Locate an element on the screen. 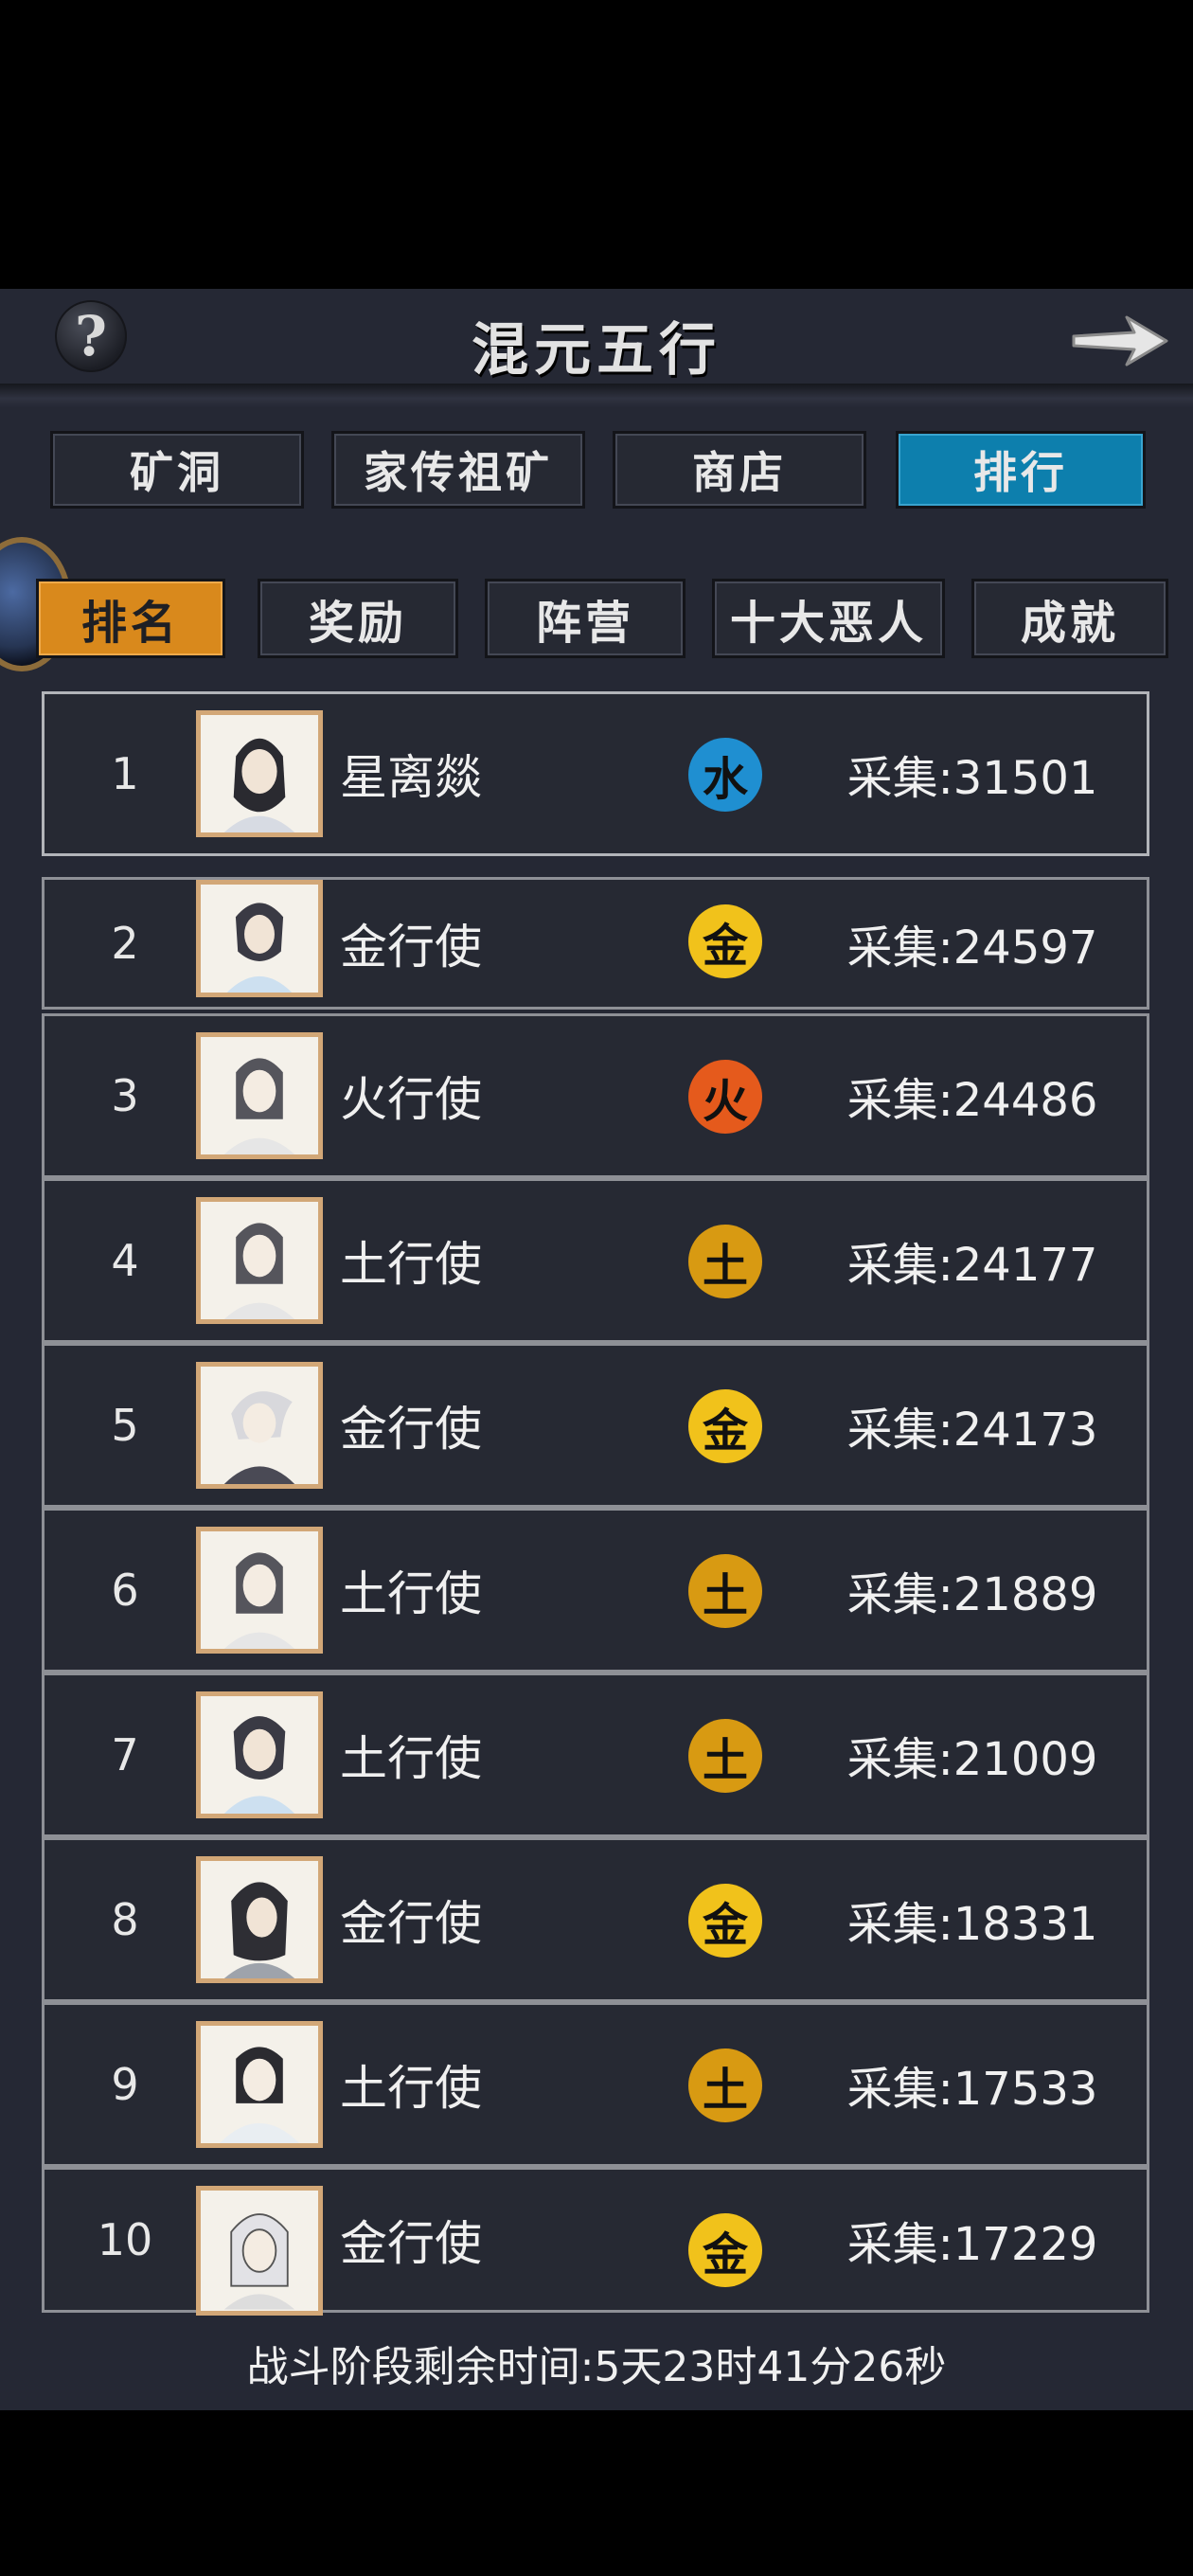 The image size is (1193, 2576). gather-score: 采集:24177 is located at coordinates (972, 1265).